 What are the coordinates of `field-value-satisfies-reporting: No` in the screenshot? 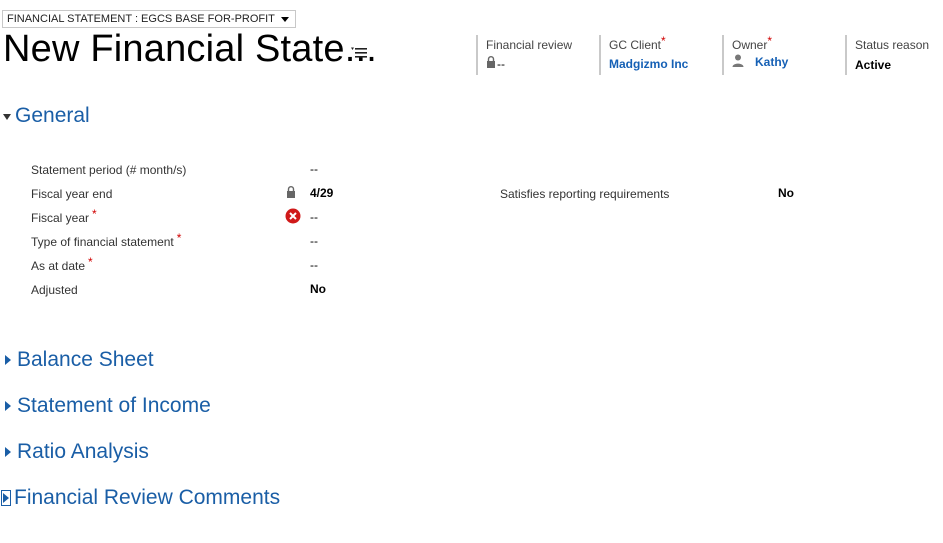 It's located at (786, 193).